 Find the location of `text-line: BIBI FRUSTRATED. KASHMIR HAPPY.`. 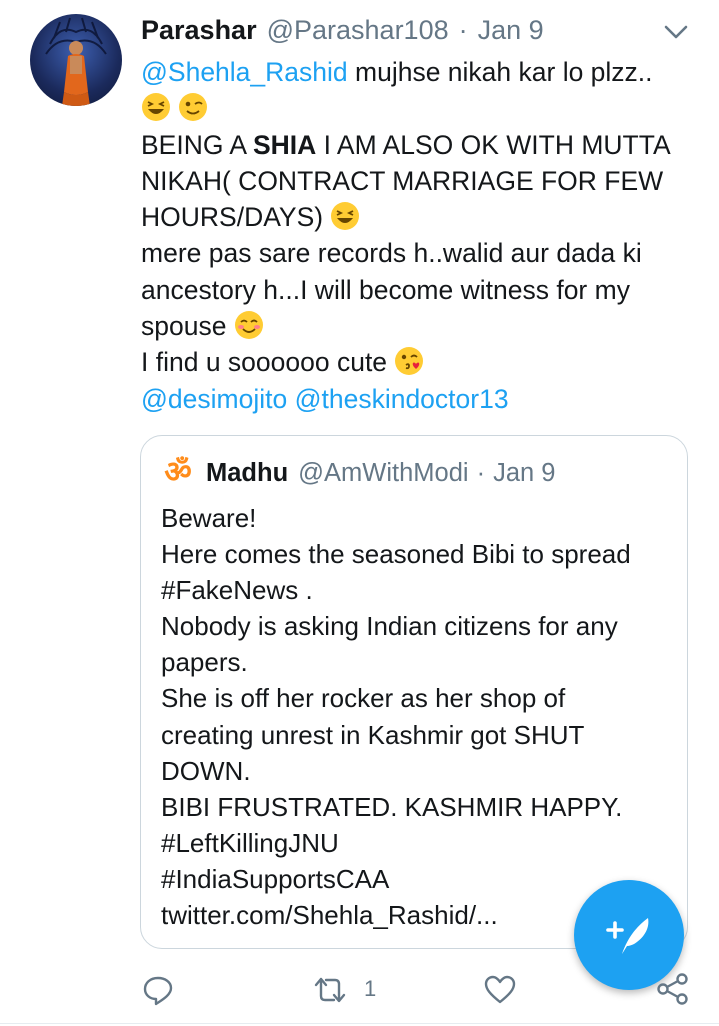

text-line: BIBI FRUSTRATED. KASHMIR HAPPY. is located at coordinates (392, 806).